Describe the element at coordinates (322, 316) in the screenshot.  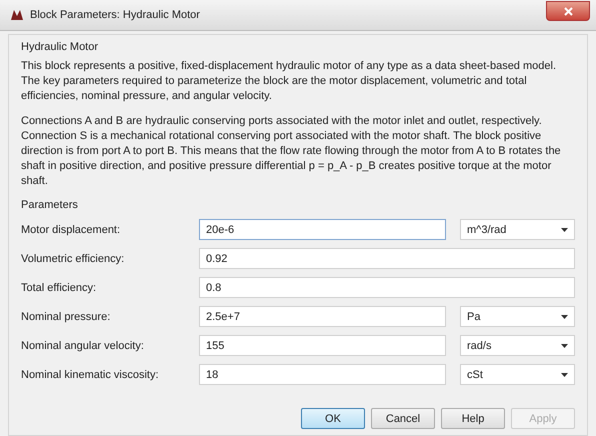
I see `parameter-field: 2.5e+7` at that location.